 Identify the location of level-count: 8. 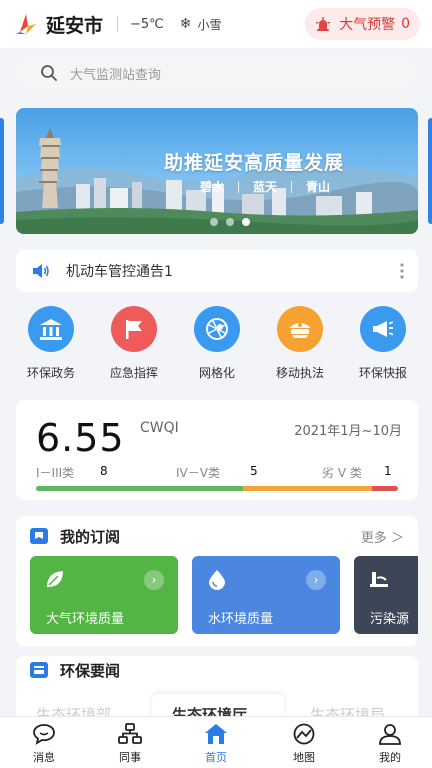
(104, 471).